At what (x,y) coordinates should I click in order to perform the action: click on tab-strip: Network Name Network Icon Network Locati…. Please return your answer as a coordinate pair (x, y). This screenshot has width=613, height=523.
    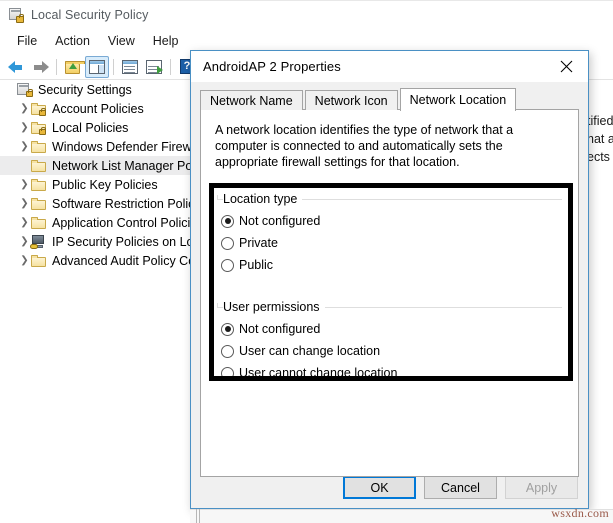
    Looking at the image, I should click on (389, 99).